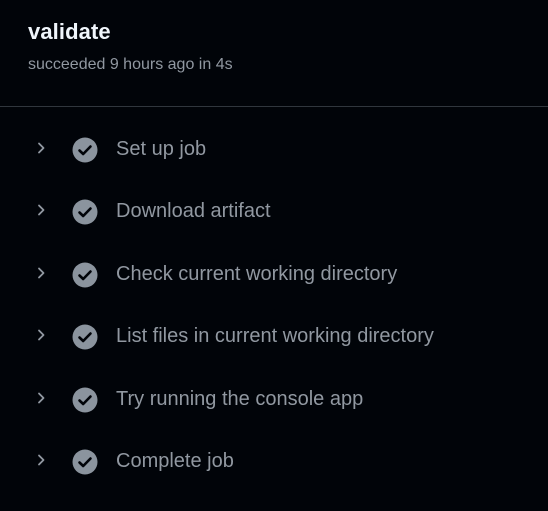 The height and width of the screenshot is (511, 548). Describe the element at coordinates (274, 463) in the screenshot. I see `step-row-complete-job: Complete job` at that location.